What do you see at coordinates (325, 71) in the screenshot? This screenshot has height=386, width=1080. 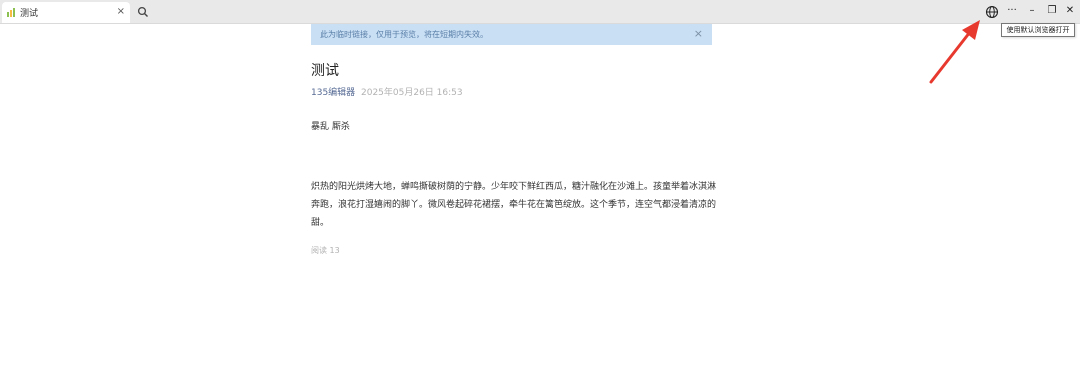 I see `article-title: 测试` at bounding box center [325, 71].